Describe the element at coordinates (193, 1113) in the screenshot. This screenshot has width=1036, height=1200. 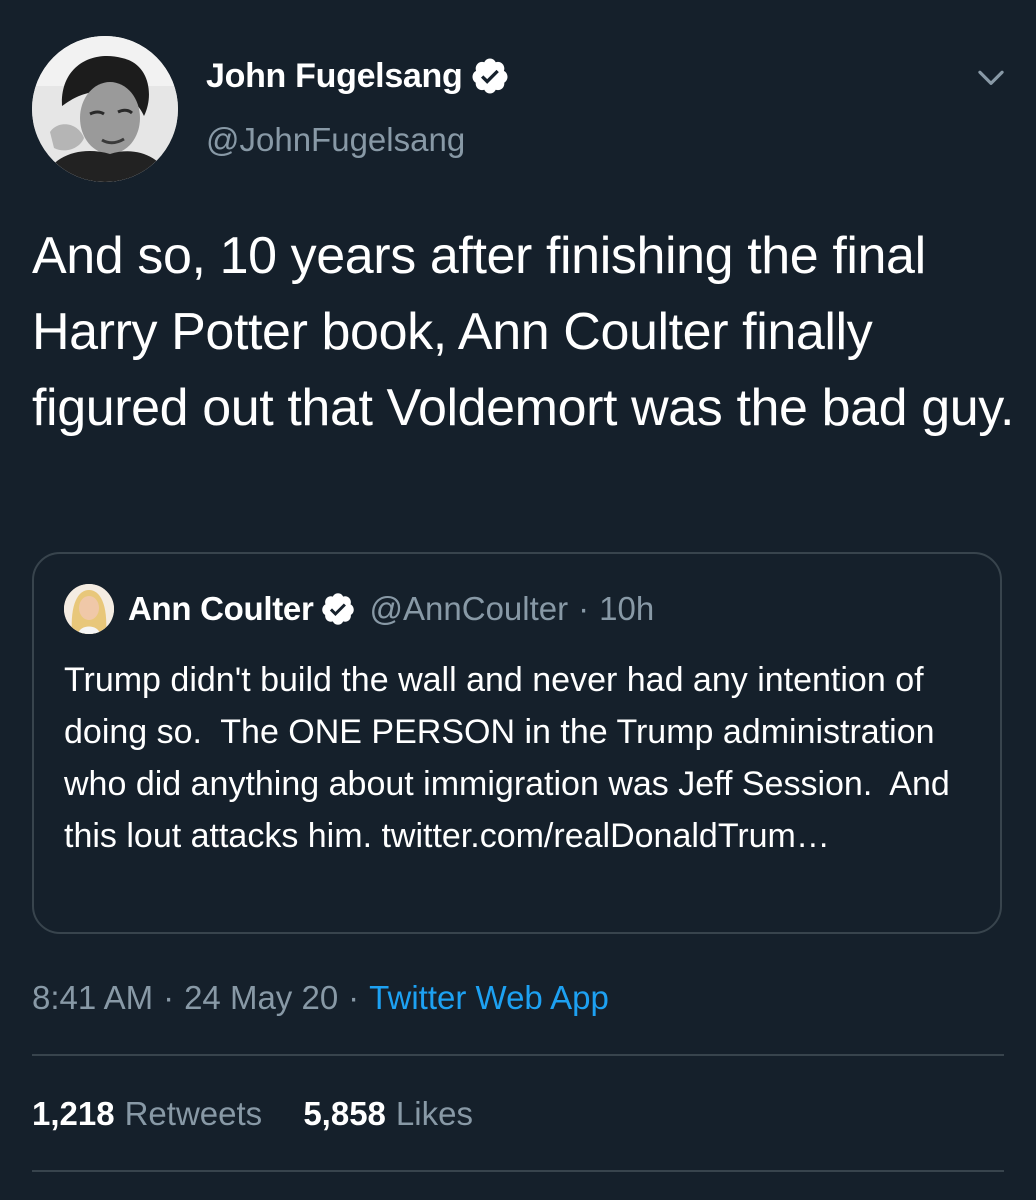
I see `retweets-label: Retweets` at that location.